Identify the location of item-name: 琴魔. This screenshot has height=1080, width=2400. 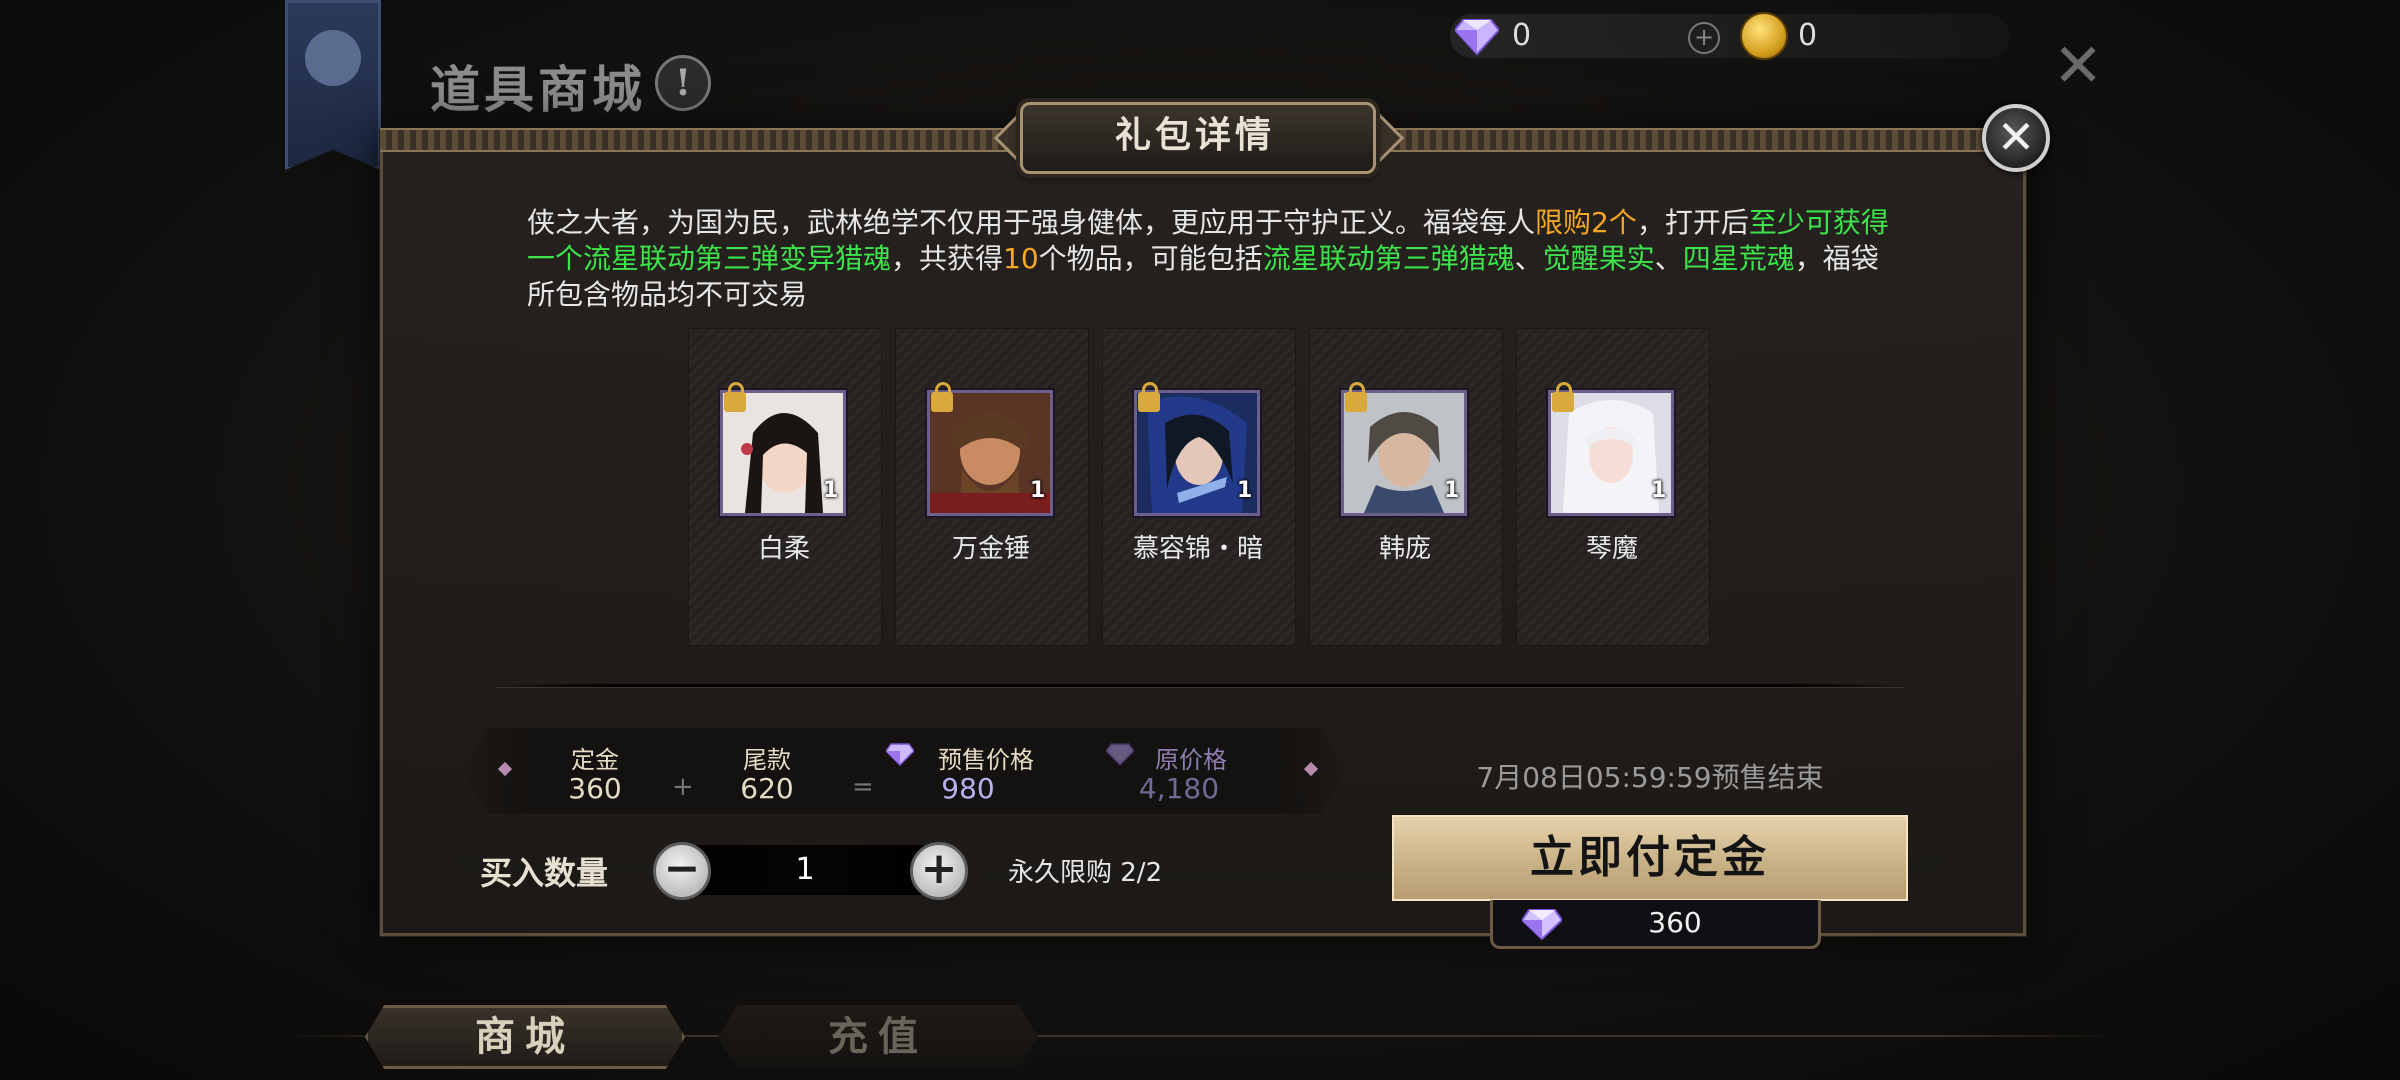
(1611, 549).